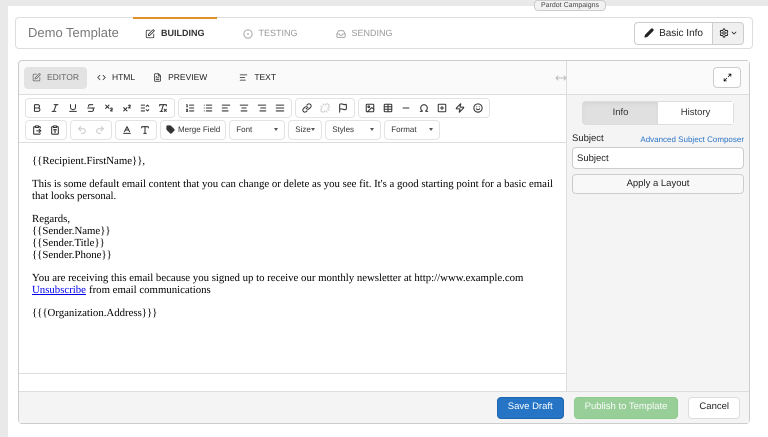  Describe the element at coordinates (74, 33) in the screenshot. I see `template-title: Demo Template` at that location.